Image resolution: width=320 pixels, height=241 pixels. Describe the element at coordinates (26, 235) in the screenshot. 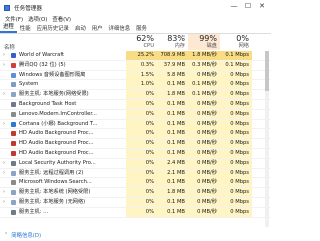

I see `fewer-details-link: 简略信息(D)` at that location.